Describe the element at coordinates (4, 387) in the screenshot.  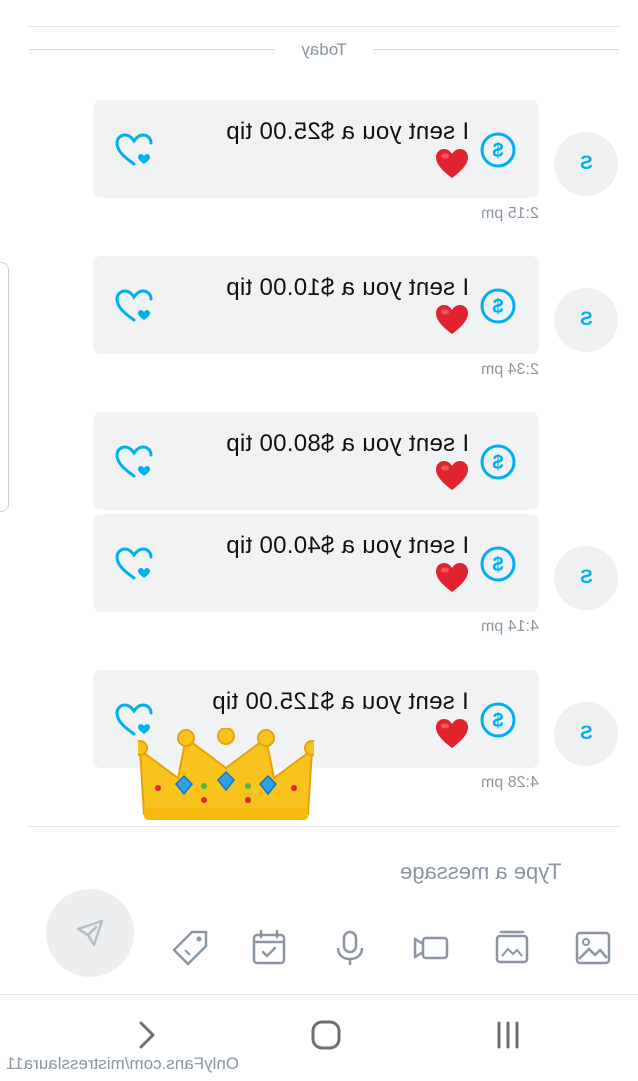
I see `edge-panel-handle` at that location.